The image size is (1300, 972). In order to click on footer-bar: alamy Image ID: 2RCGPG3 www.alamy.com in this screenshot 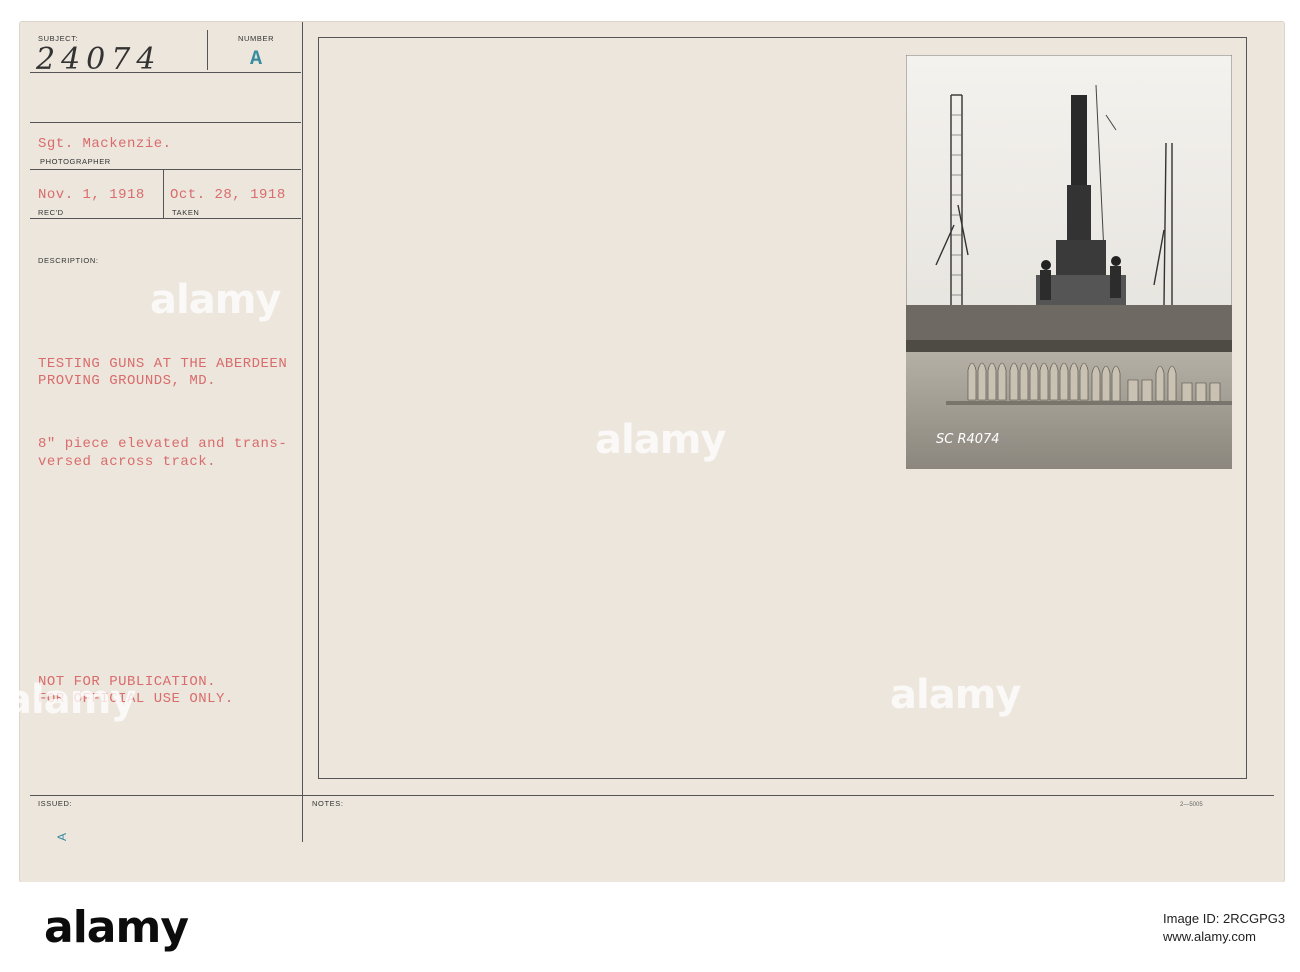, I will do `click(650, 927)`.